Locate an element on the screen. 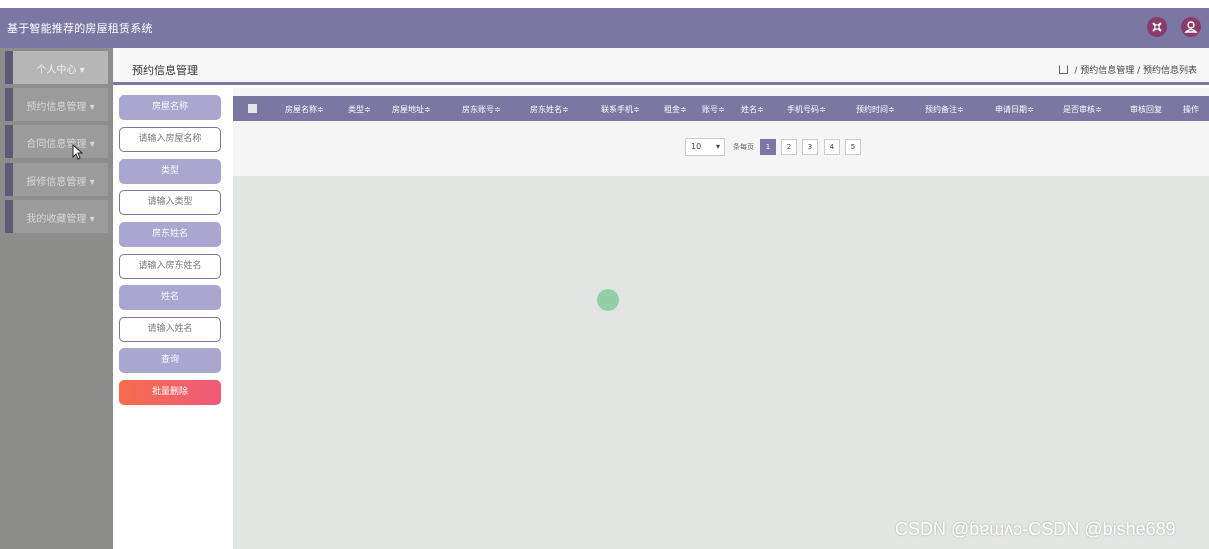 The image size is (1209, 549). page-size-value: 10 is located at coordinates (696, 146).